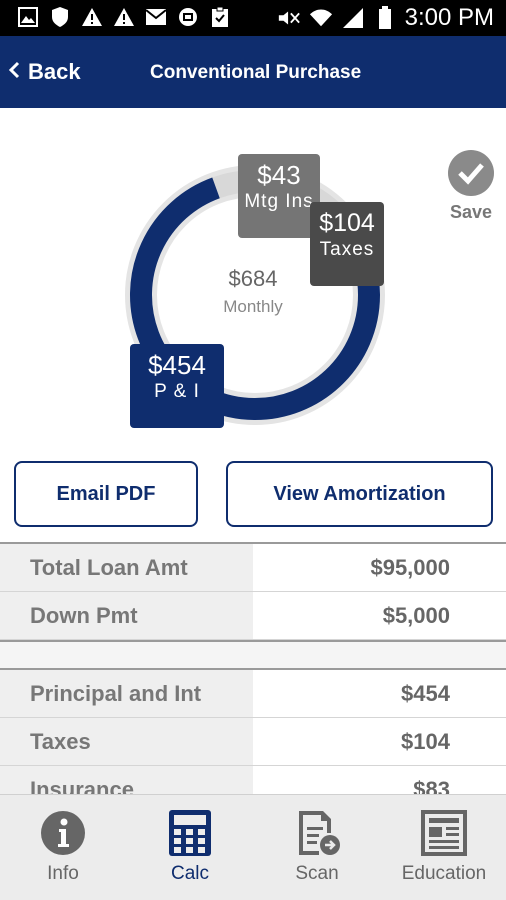 The image size is (506, 900). I want to click on nav-item-education: Education, so click(443, 847).